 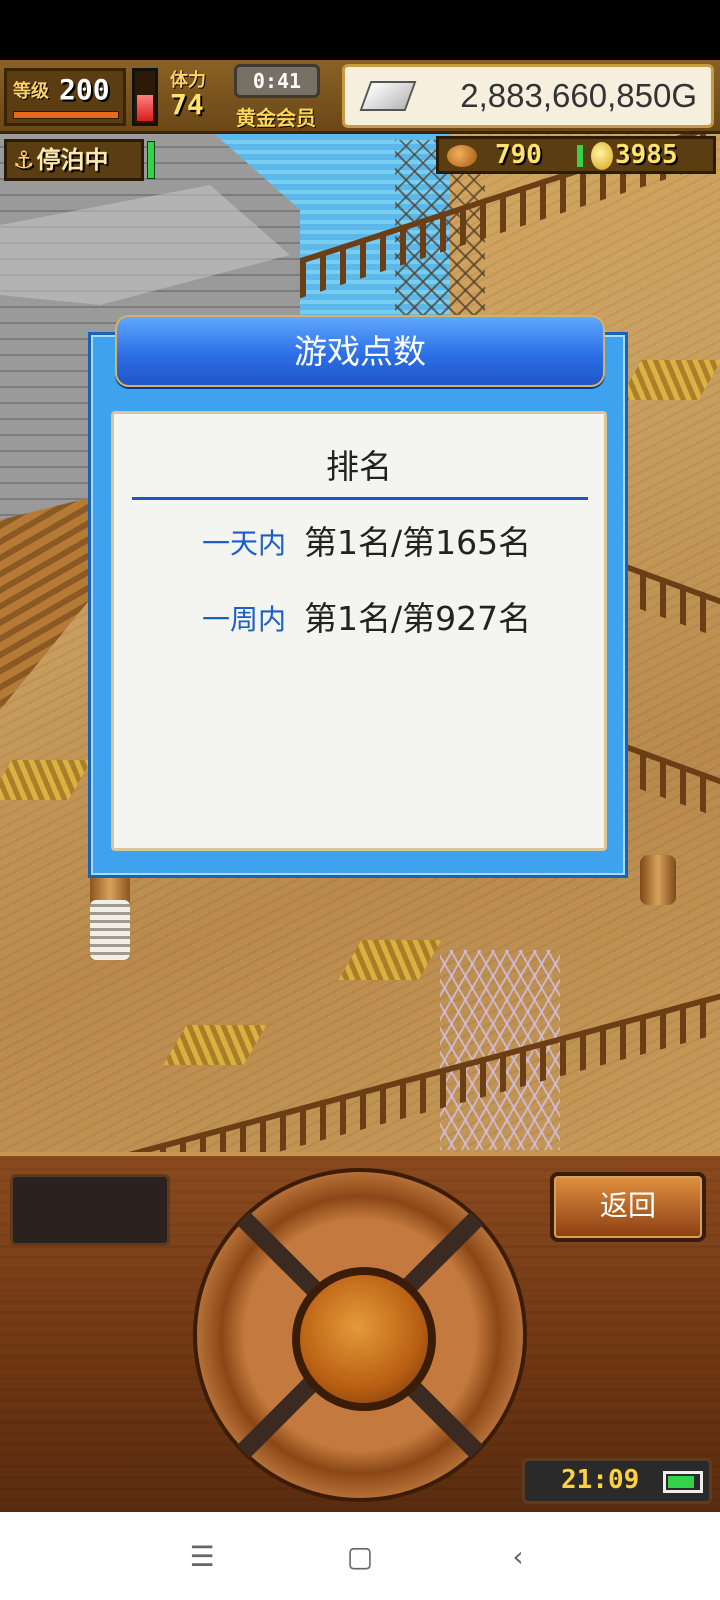 I want to click on stamina-timer: 0:41, so click(x=277, y=81).